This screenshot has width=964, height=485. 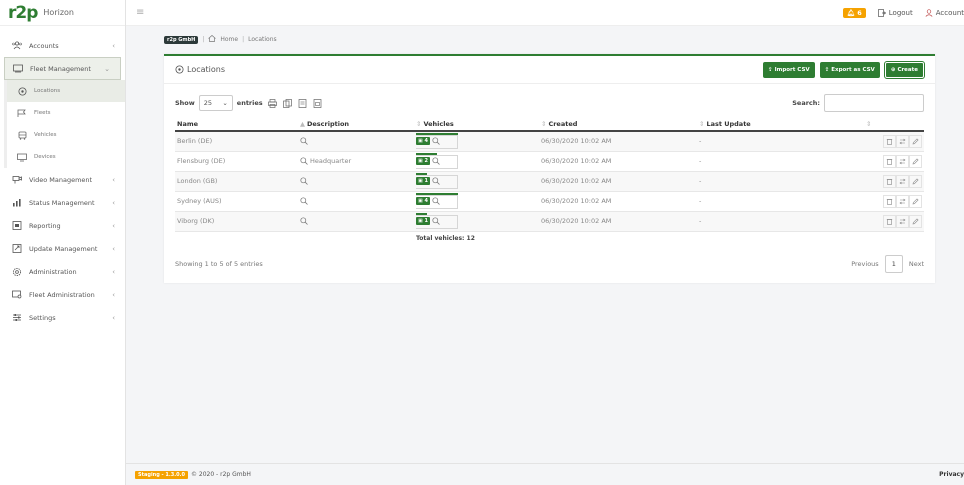 I want to click on sidebar-item-fleet-management: Fleet Management ⌄, so click(x=62, y=68).